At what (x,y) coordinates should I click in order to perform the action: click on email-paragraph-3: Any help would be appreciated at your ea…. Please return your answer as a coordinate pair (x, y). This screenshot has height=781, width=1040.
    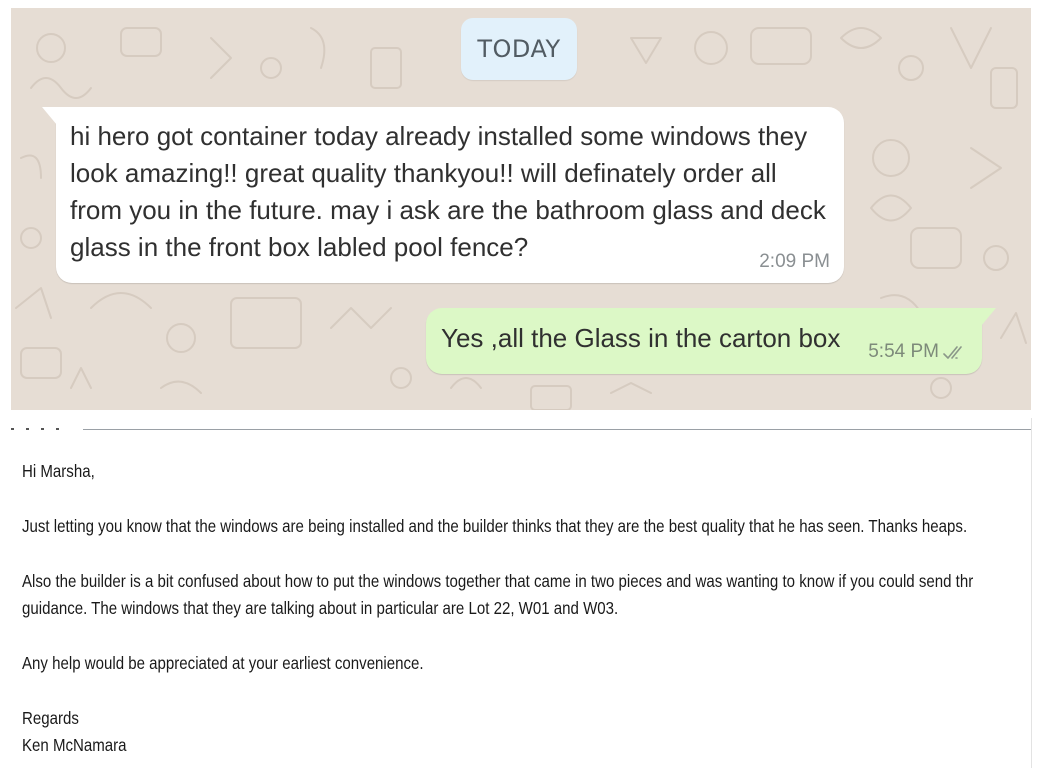
    Looking at the image, I should click on (223, 663).